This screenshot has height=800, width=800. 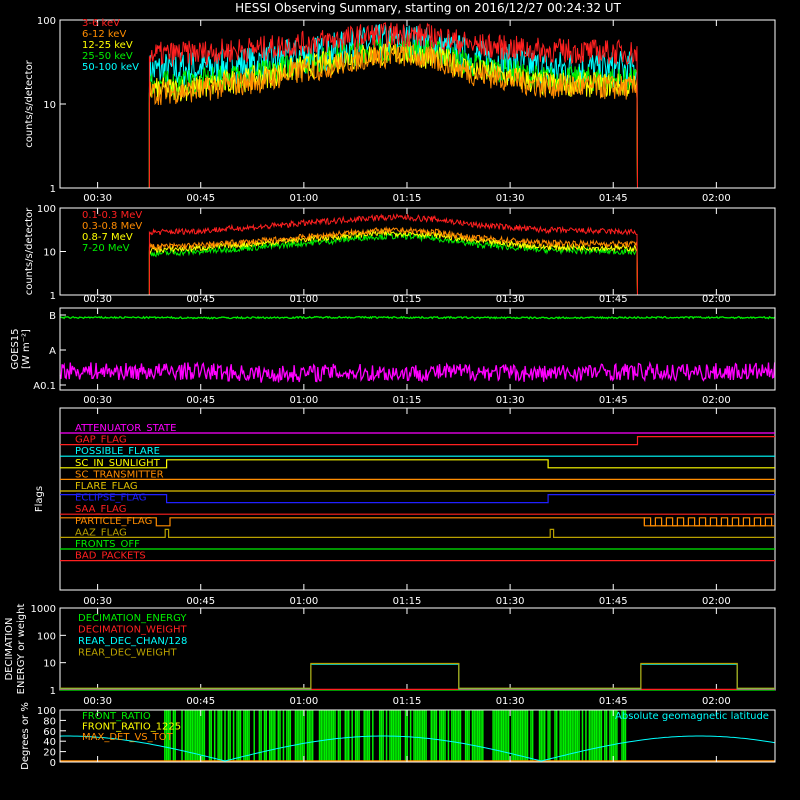 What do you see at coordinates (46, 636) in the screenshot?
I see `decimation-ytick-label: 100` at bounding box center [46, 636].